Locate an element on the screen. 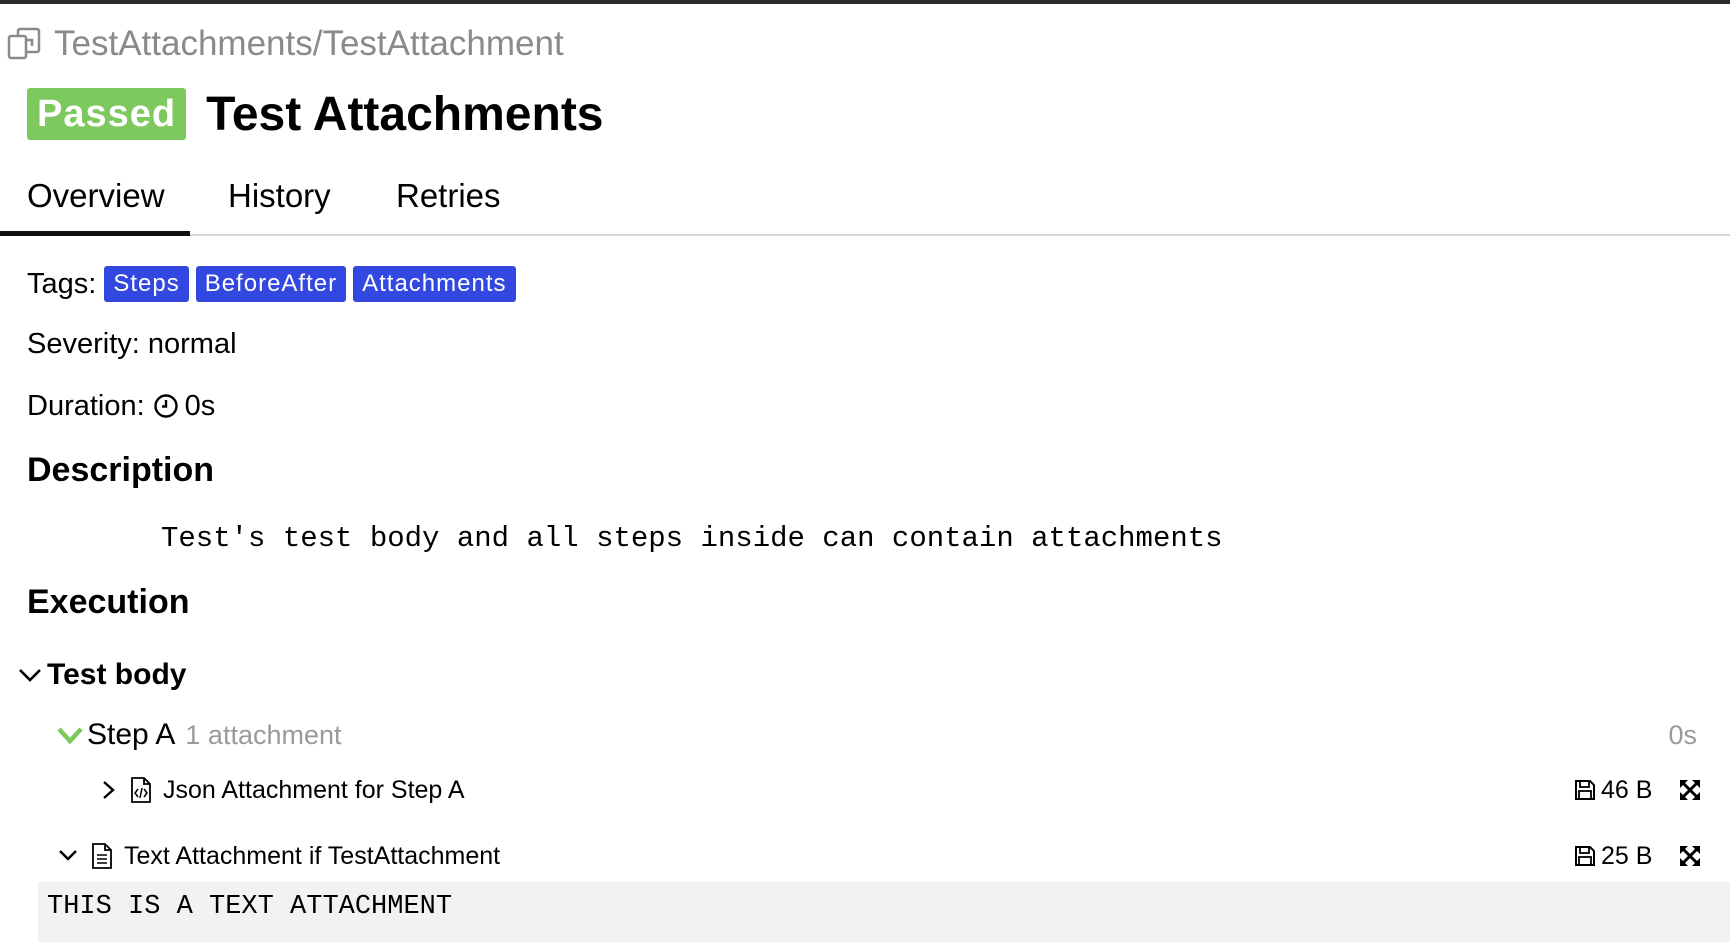 This screenshot has height=942, width=1730. tab-bar: Overview History Retries is located at coordinates (865, 202).